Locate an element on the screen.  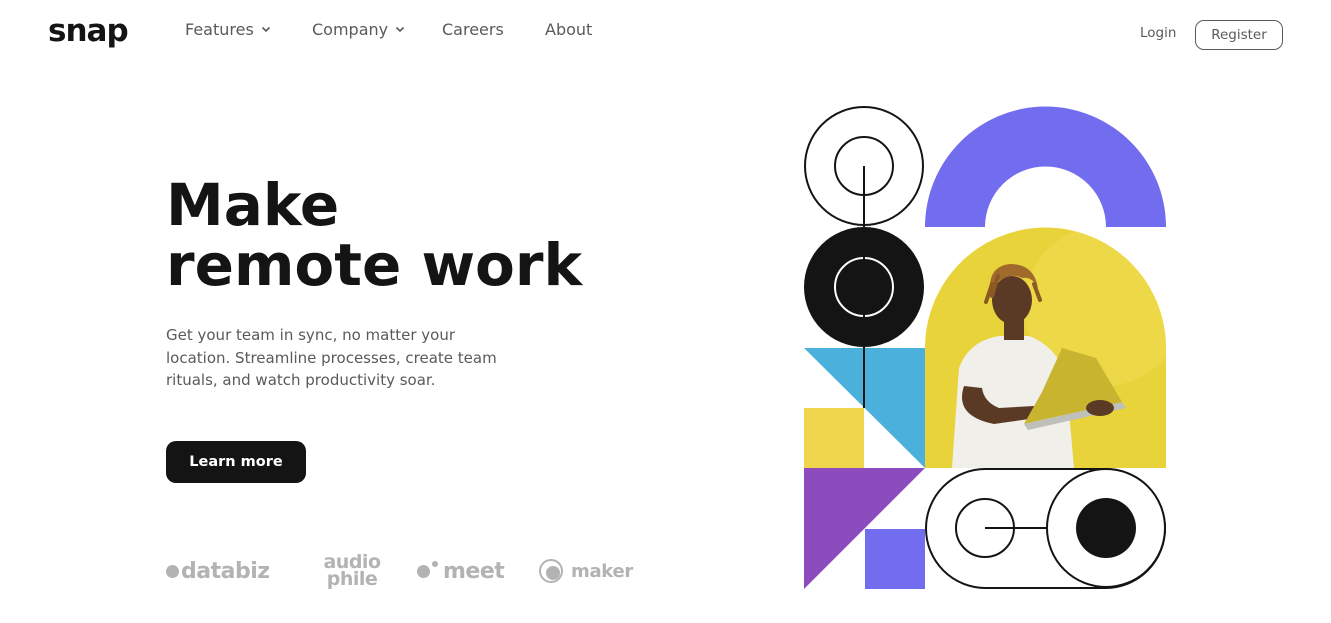
hero-headline: Make remote work is located at coordinates (374, 235).